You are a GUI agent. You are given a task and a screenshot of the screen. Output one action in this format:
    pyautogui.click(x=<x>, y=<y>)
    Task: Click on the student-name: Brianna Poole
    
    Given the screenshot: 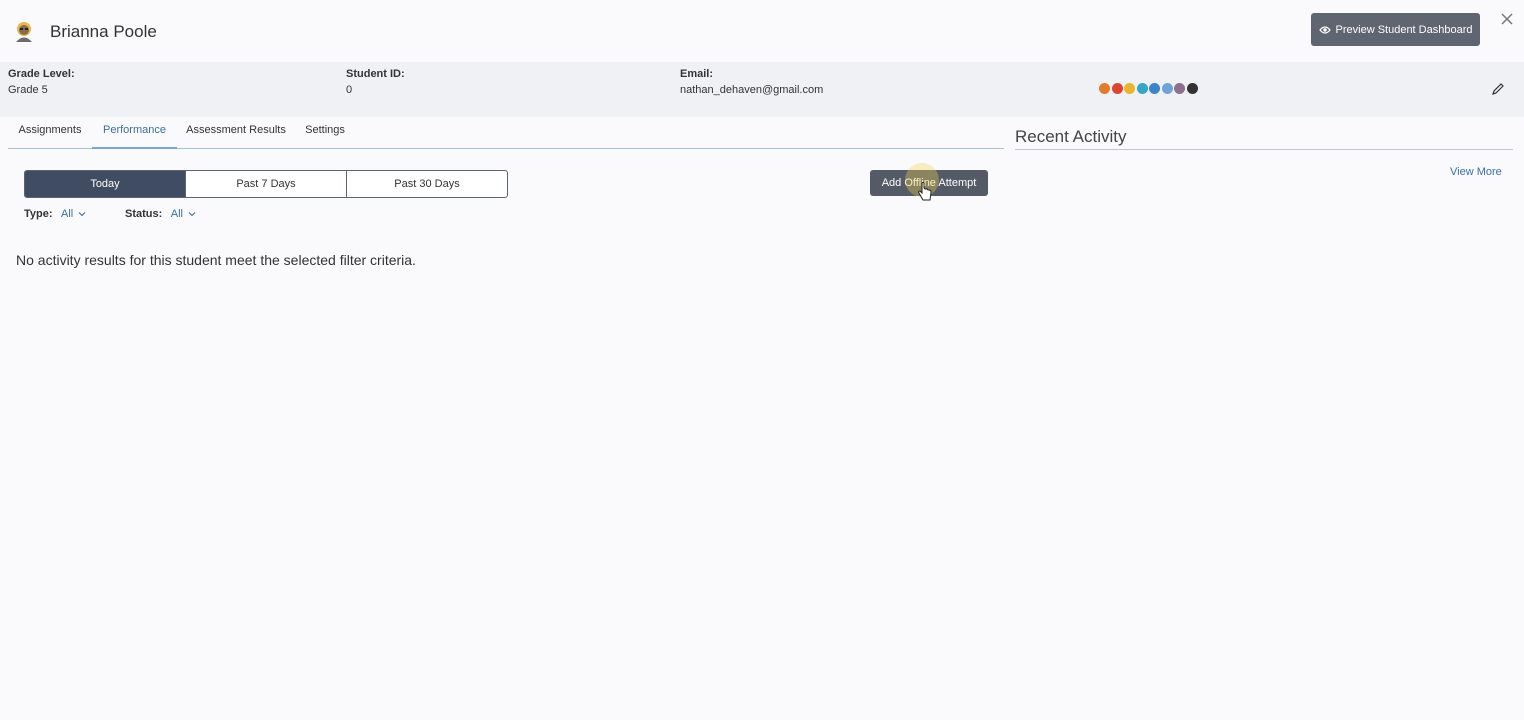 What is the action you would take?
    pyautogui.click(x=103, y=31)
    